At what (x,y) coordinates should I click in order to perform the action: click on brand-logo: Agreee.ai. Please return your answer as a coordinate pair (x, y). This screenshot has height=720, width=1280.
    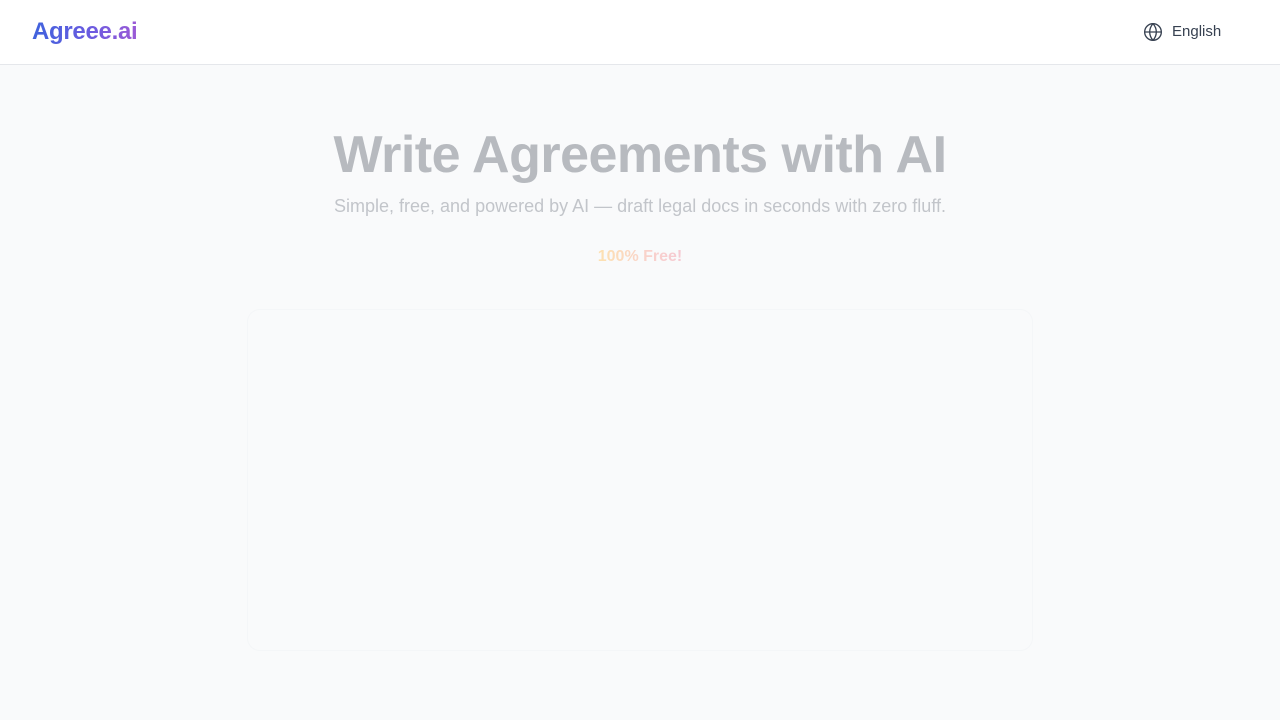
    Looking at the image, I should click on (85, 32).